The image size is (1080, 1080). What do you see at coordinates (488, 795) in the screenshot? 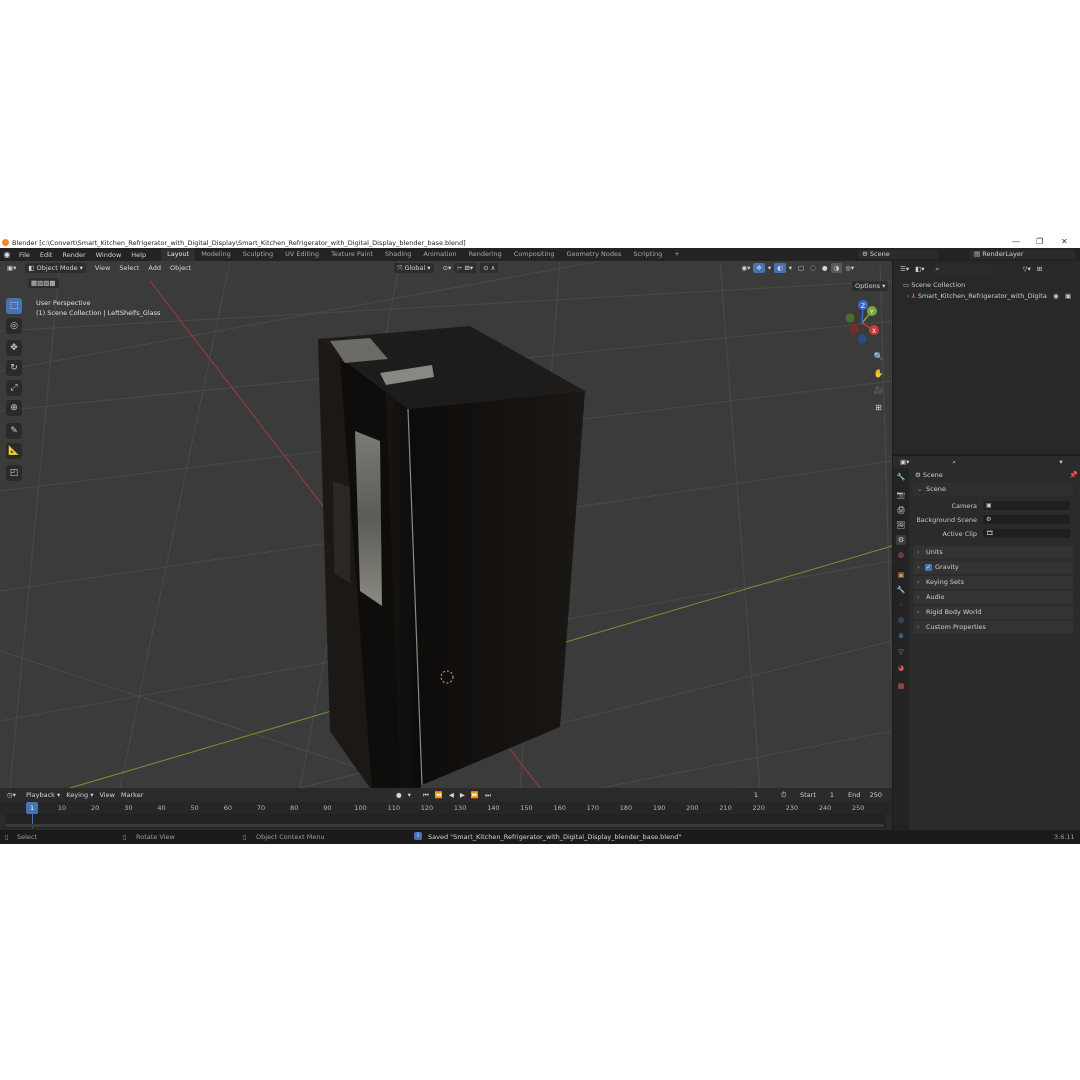
I see `jump-end-button: ⏭` at bounding box center [488, 795].